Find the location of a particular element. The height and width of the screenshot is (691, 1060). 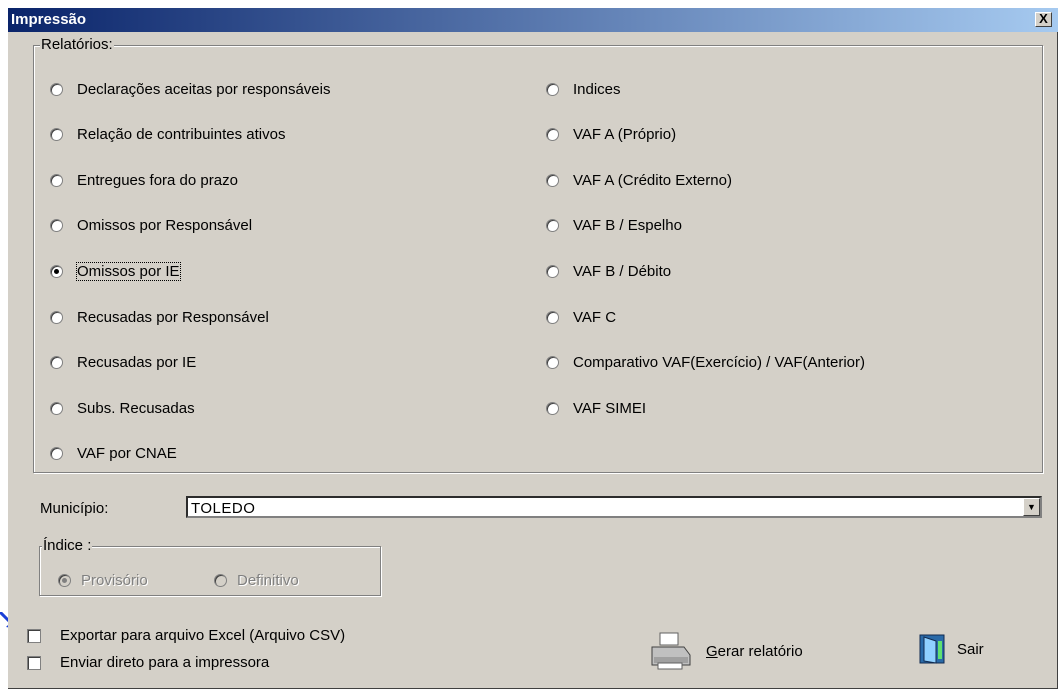

municipio-label: Município: is located at coordinates (74, 508).